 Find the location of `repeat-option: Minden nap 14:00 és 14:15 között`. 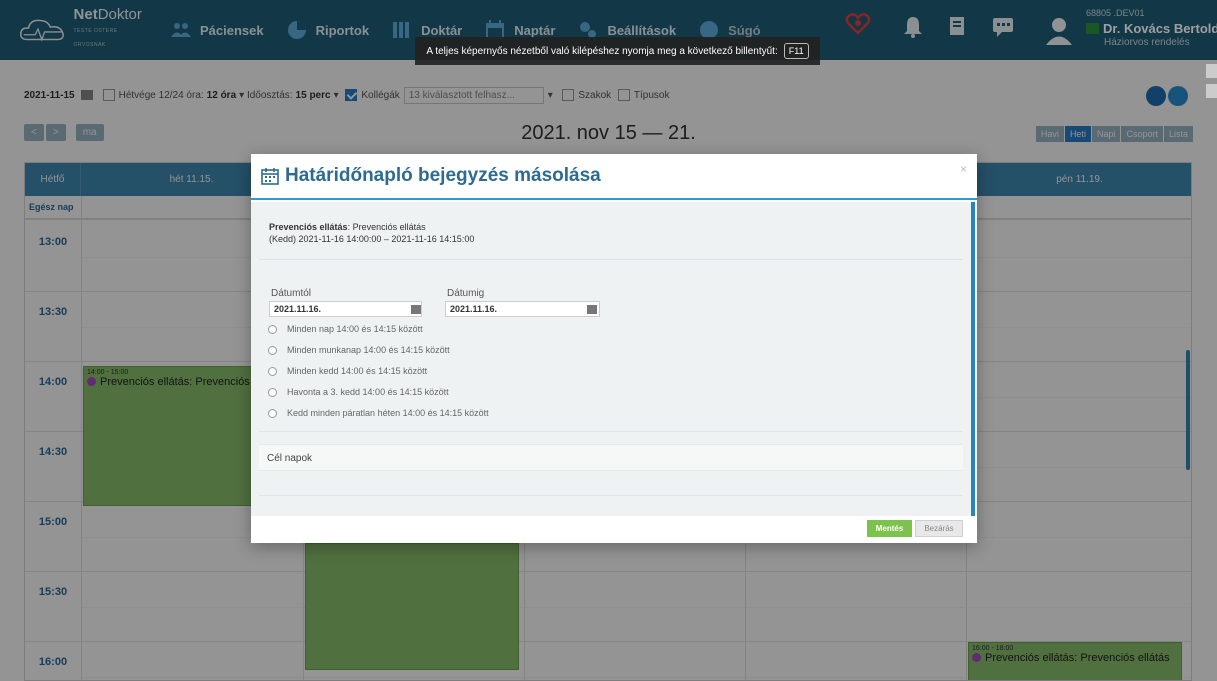

repeat-option: Minden nap 14:00 és 14:15 között is located at coordinates (345, 329).